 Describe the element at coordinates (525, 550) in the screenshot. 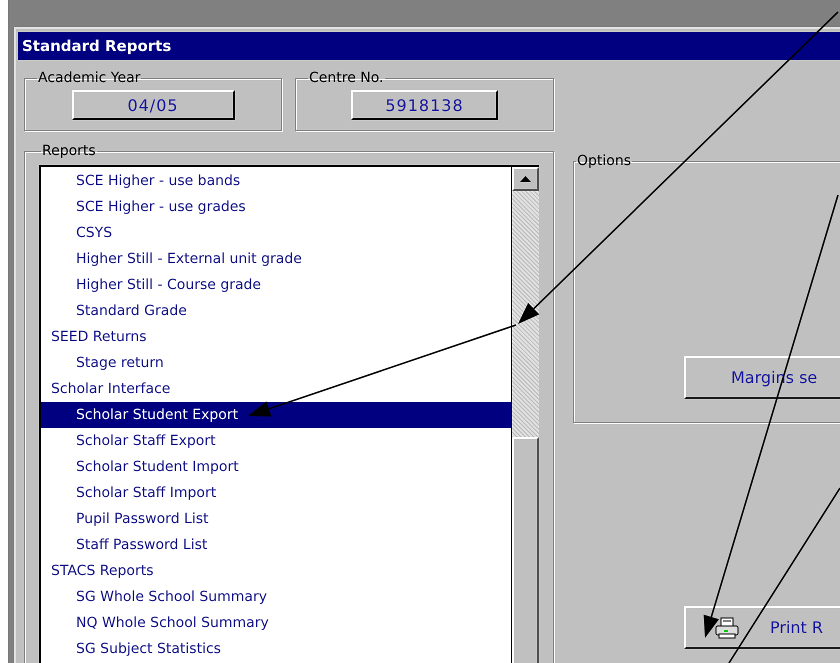

I see `scroll-thumb` at that location.